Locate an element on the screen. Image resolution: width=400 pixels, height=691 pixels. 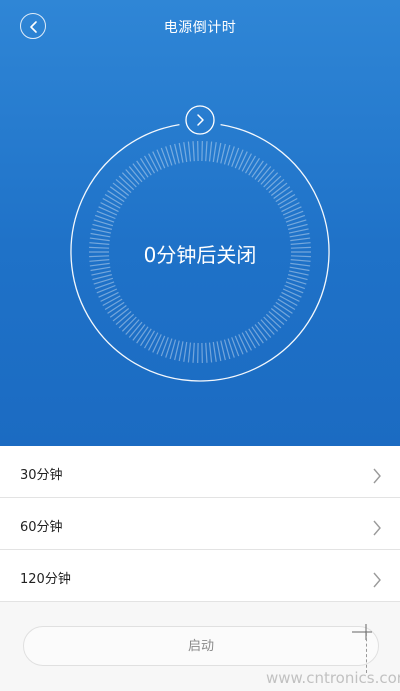
preset-item-60: 60分钟 is located at coordinates (200, 524).